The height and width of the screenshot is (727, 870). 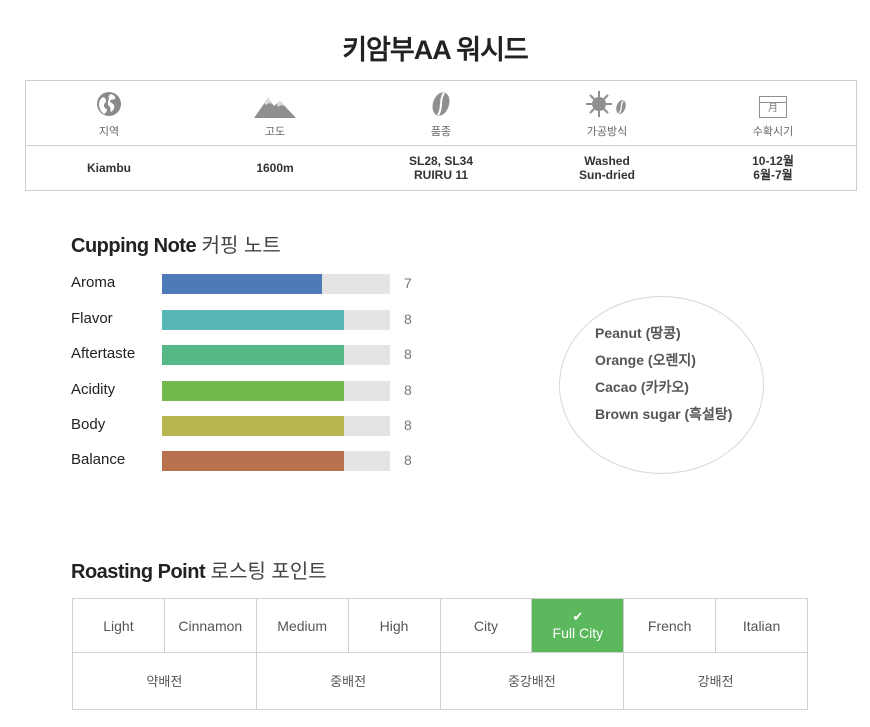 I want to click on calendar-icon: 月, so click(x=773, y=106).